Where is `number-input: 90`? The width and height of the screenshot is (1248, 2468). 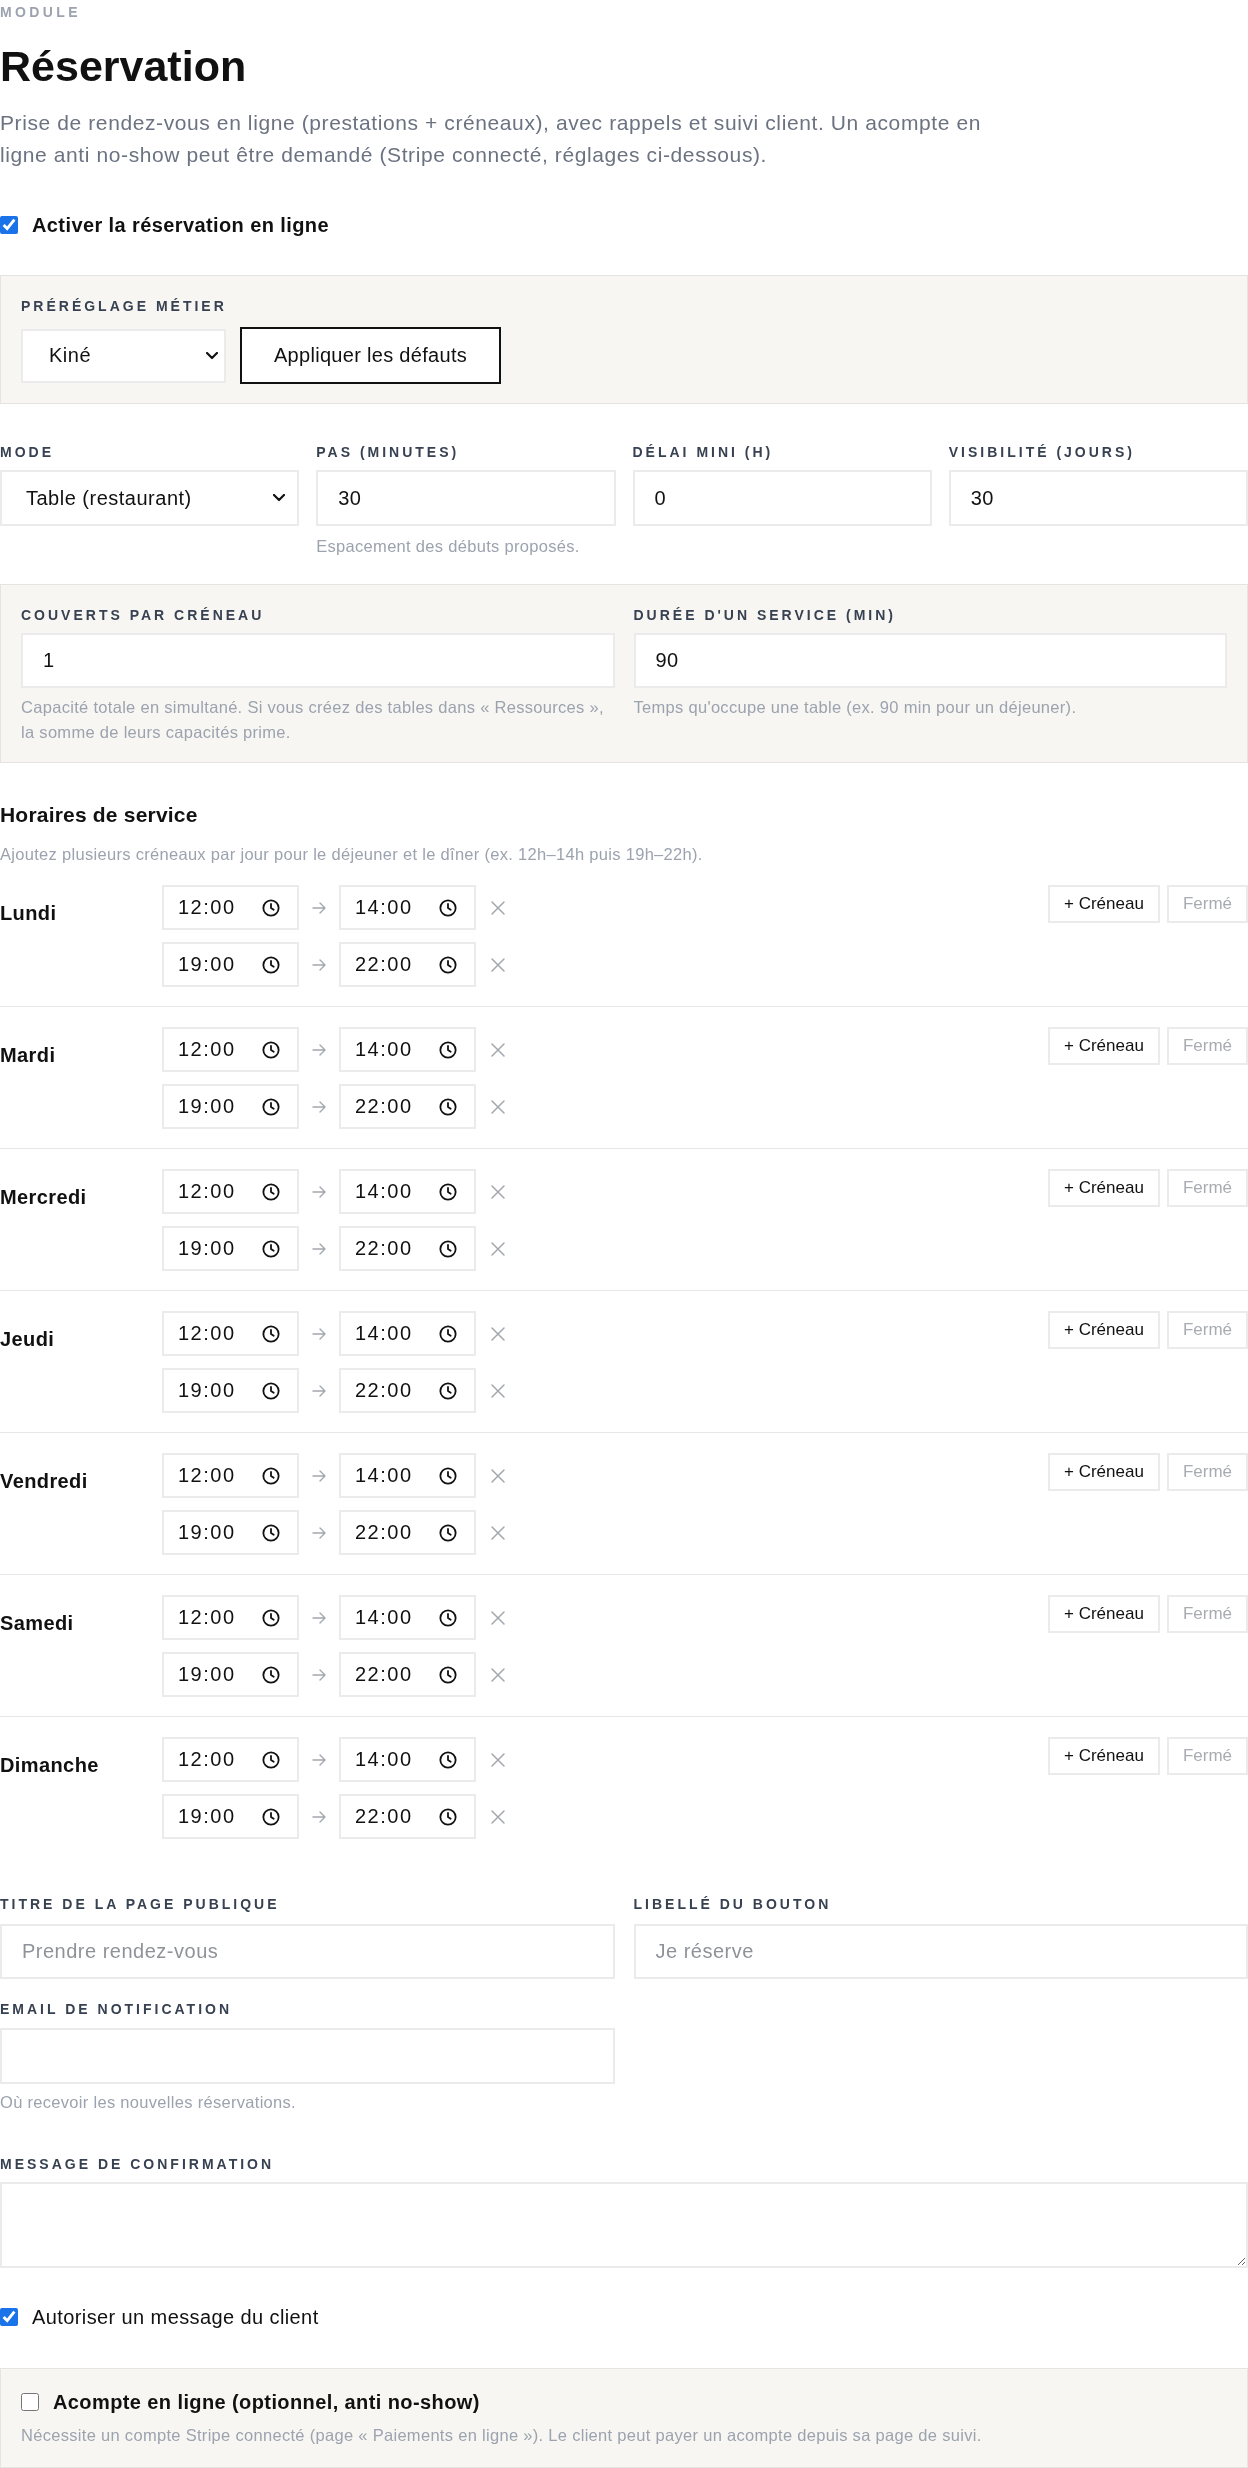 number-input: 90 is located at coordinates (930, 660).